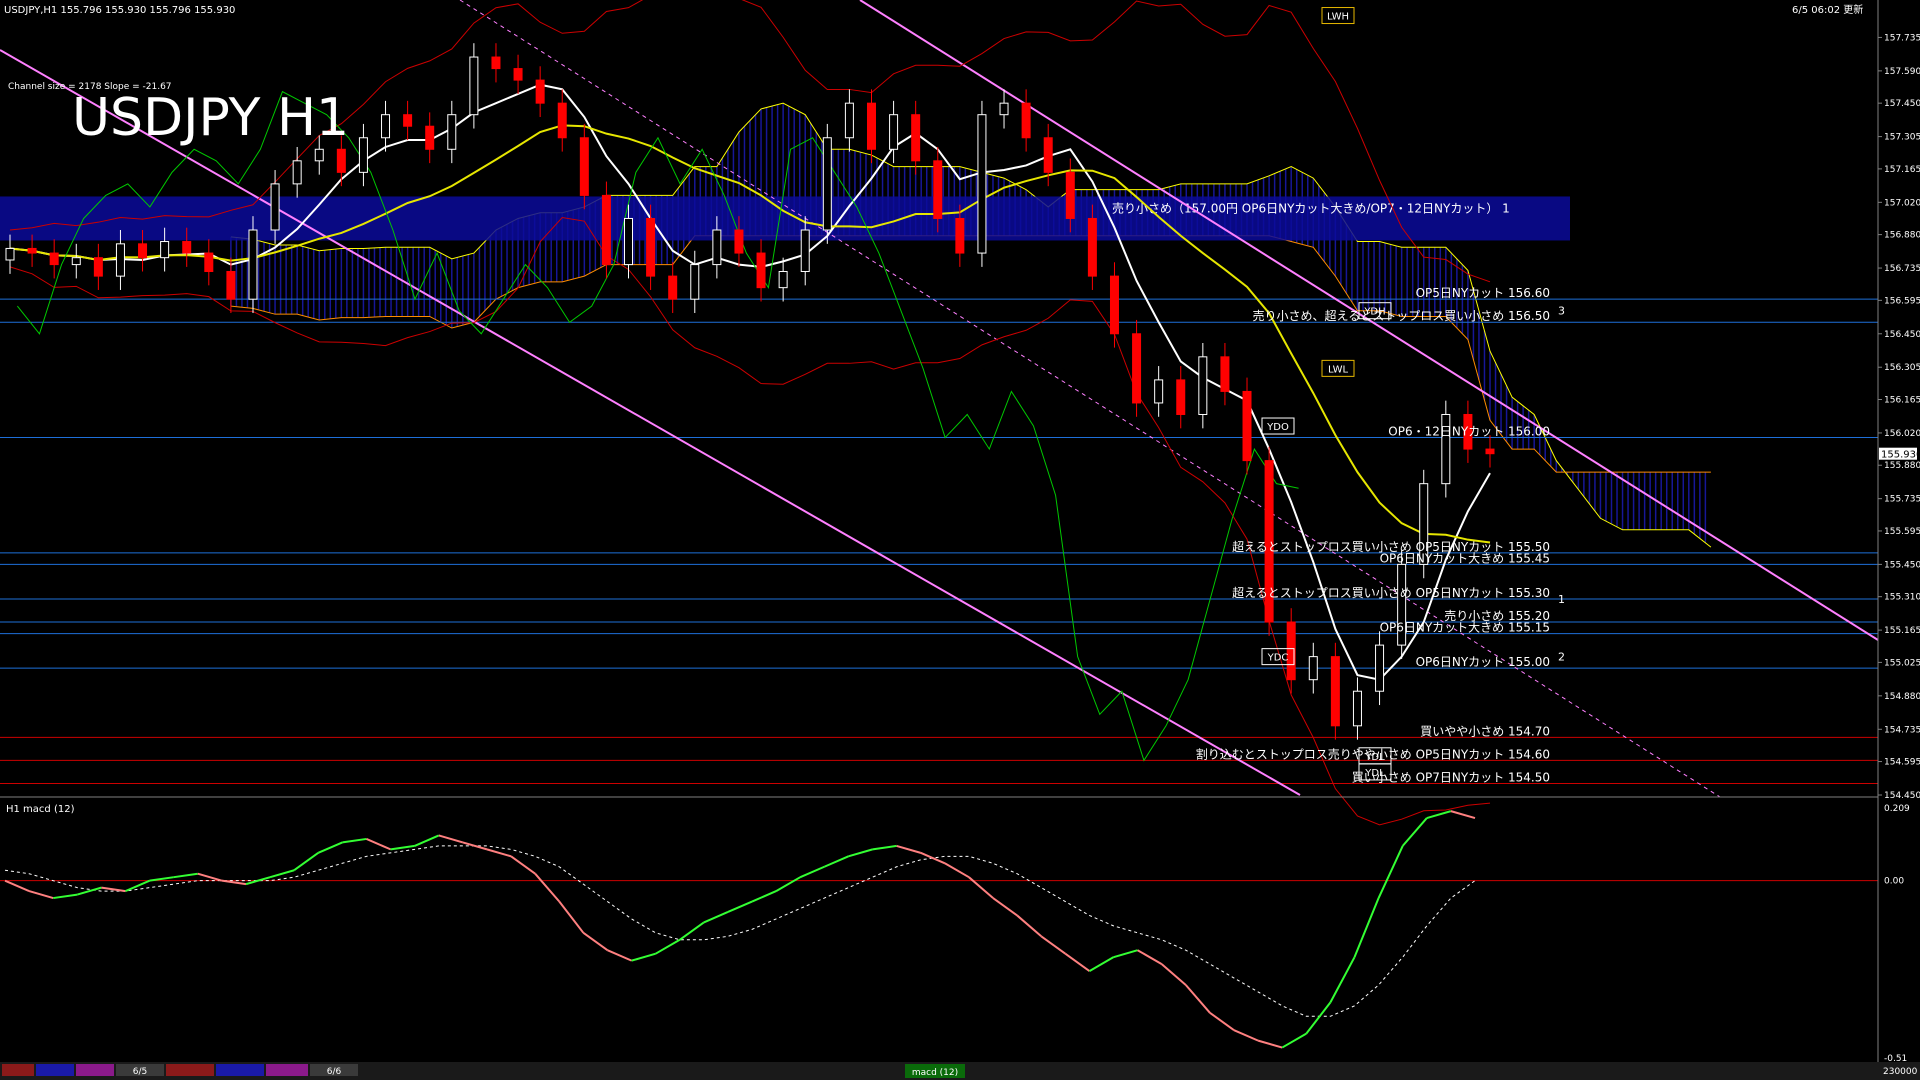  Describe the element at coordinates (1902, 38) in the screenshot. I see `price-tick-label: 157.735` at that location.